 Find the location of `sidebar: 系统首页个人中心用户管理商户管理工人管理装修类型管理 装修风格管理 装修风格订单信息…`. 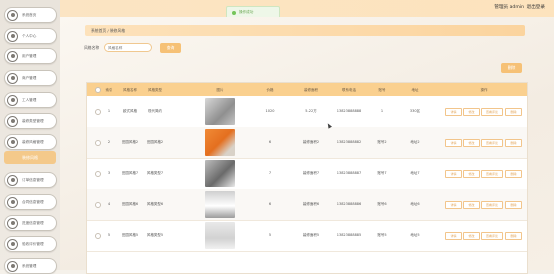

sidebar: 系统首页个人中心用户管理商户管理工人管理装修类型管理 装修风格管理 装修风格订单信息… is located at coordinates (30, 137).